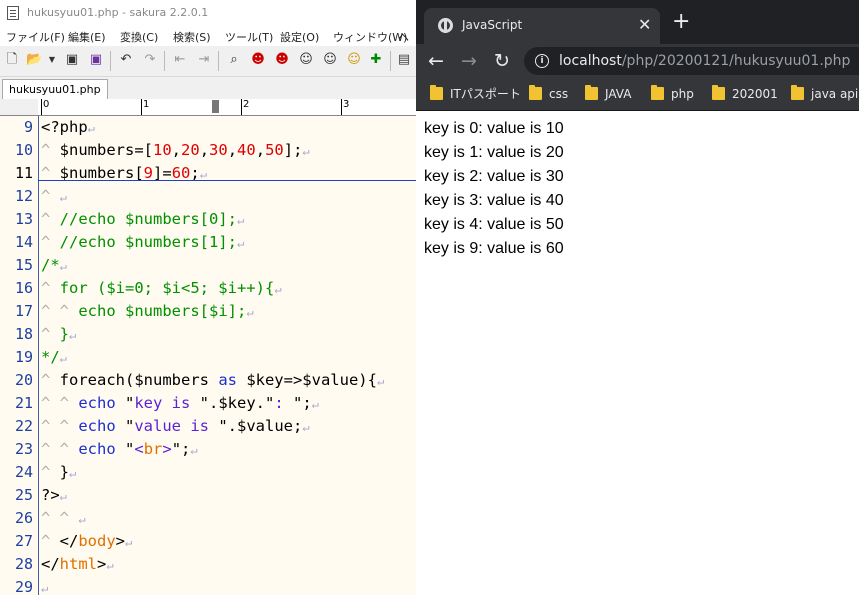 Image resolution: width=859 pixels, height=595 pixels. Describe the element at coordinates (175, 426) in the screenshot. I see `code-line: ^ ^ echo "value is ".$value;↵` at that location.